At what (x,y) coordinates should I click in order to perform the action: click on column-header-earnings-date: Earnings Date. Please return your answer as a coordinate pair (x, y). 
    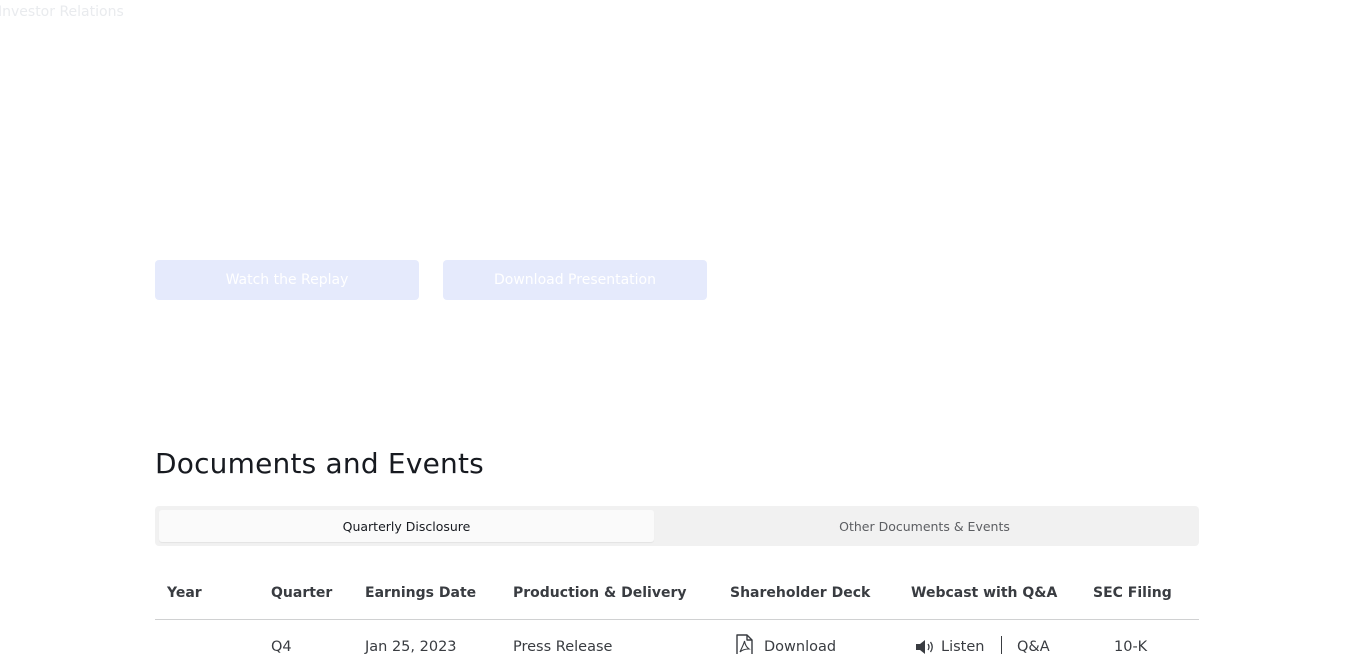
    Looking at the image, I should click on (421, 593).